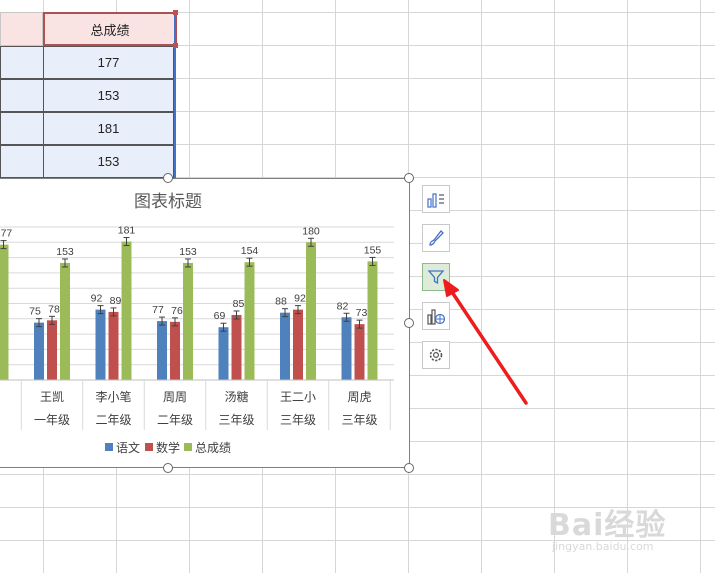 This screenshot has height=573, width=715. I want to click on annotation-arrow, so click(485, 342).